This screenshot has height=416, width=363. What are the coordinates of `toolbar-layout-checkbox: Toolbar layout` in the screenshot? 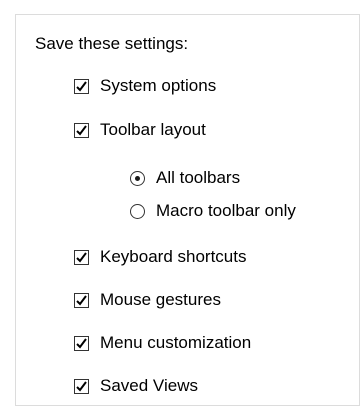 It's located at (140, 130).